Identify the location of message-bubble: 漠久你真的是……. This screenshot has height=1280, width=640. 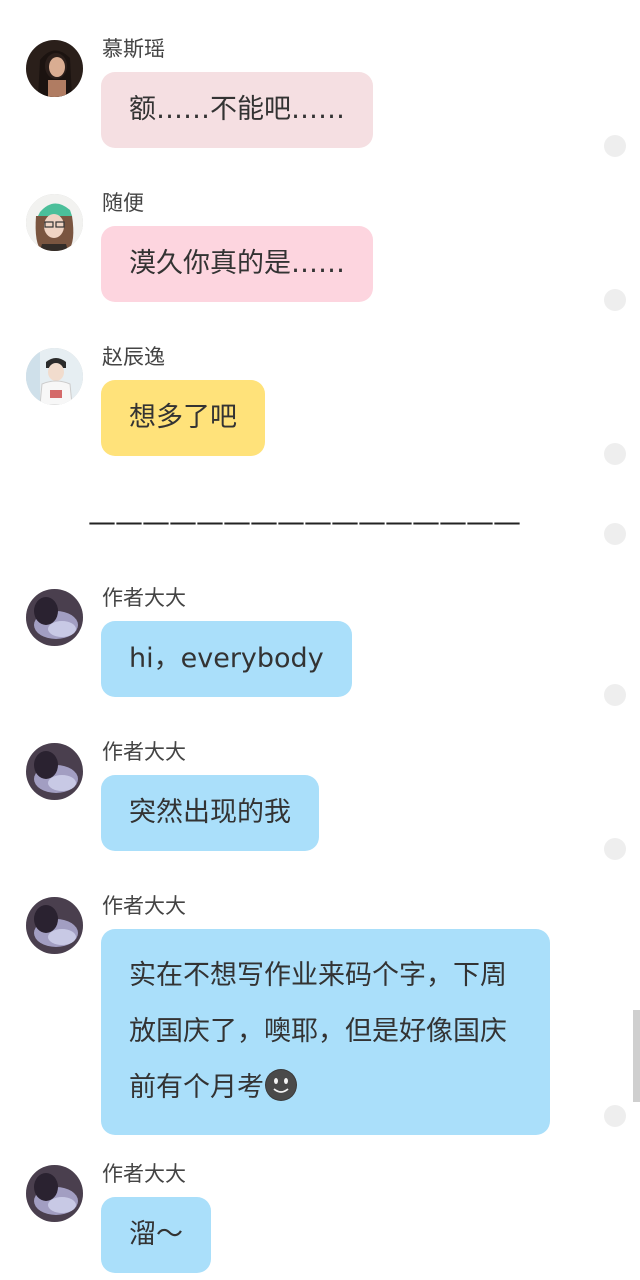
(237, 264).